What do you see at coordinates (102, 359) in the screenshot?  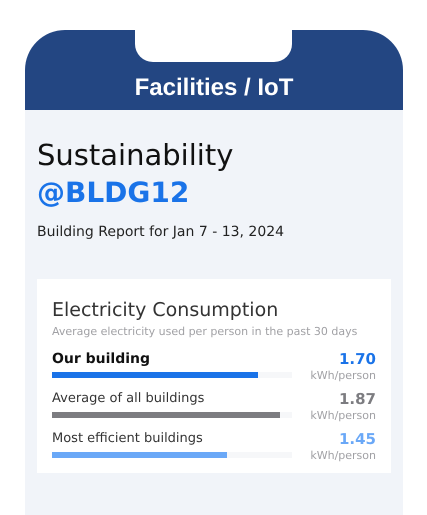 I see `row-label: Our building` at bounding box center [102, 359].